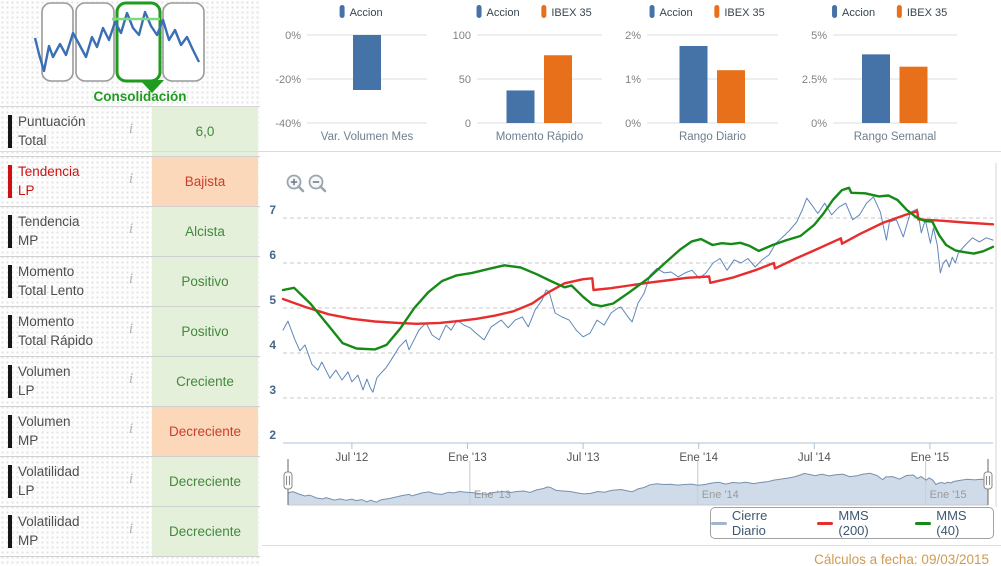 The image size is (1001, 566). Describe the element at coordinates (317, 183) in the screenshot. I see `zoom-out-button` at that location.